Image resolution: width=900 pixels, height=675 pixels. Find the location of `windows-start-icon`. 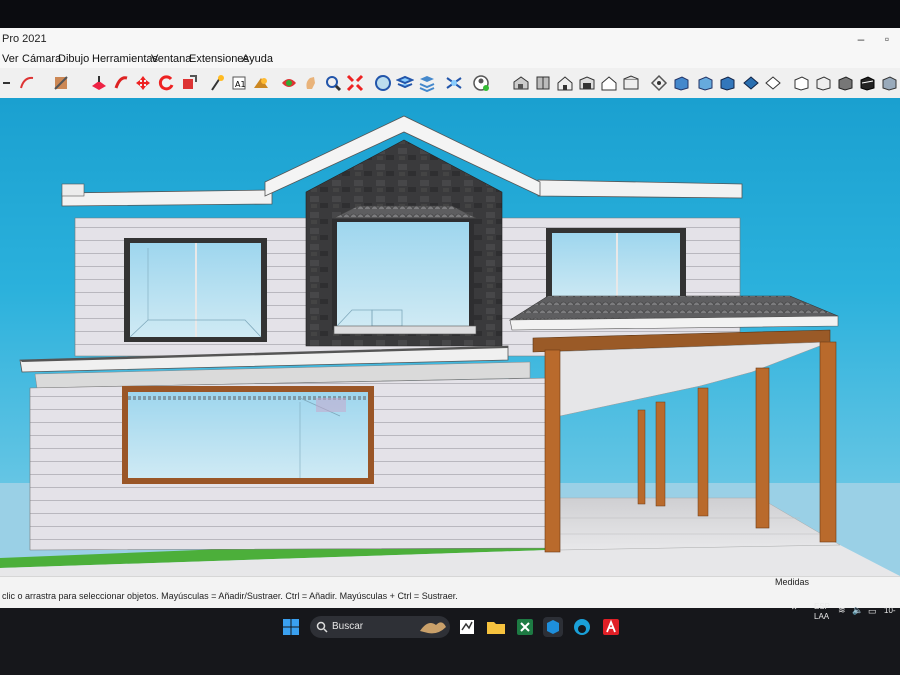

windows-start-icon is located at coordinates (291, 627).